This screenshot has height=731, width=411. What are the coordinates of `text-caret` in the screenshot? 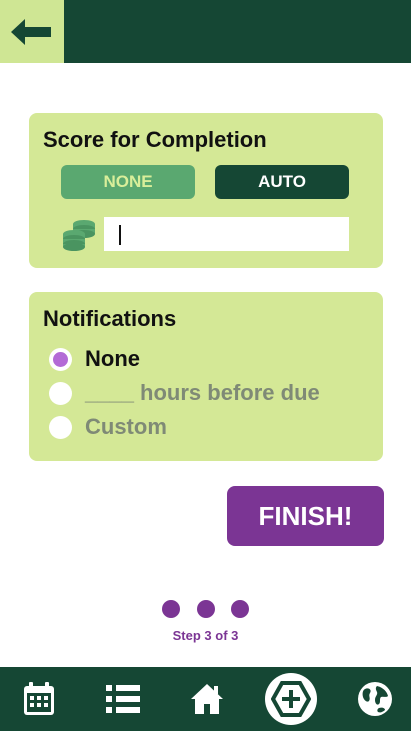 It's located at (120, 235).